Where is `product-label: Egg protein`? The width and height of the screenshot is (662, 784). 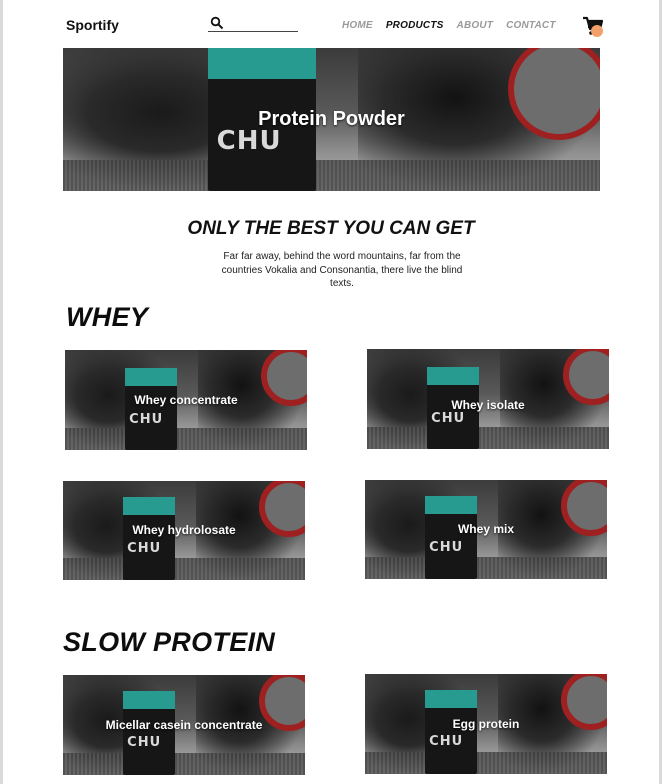
product-label: Egg protein is located at coordinates (486, 724).